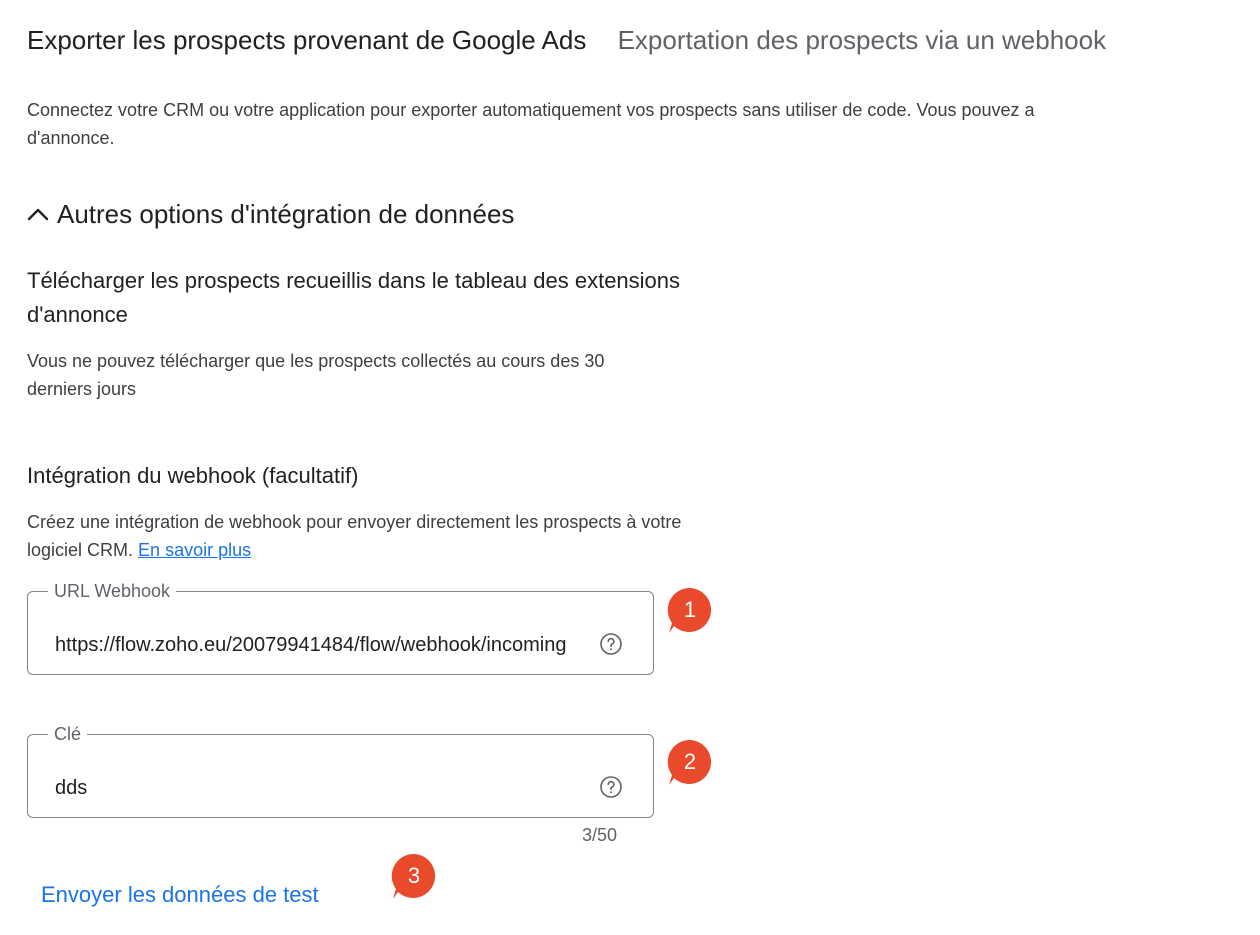  I want to click on webhook-url-field: URL Webhook, so click(340, 628).